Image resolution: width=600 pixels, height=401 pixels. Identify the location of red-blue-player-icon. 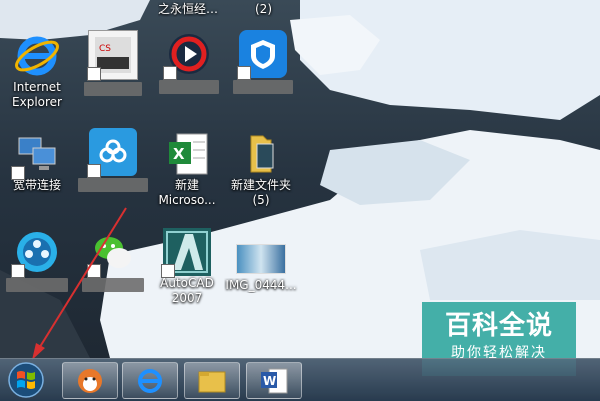
(188, 55).